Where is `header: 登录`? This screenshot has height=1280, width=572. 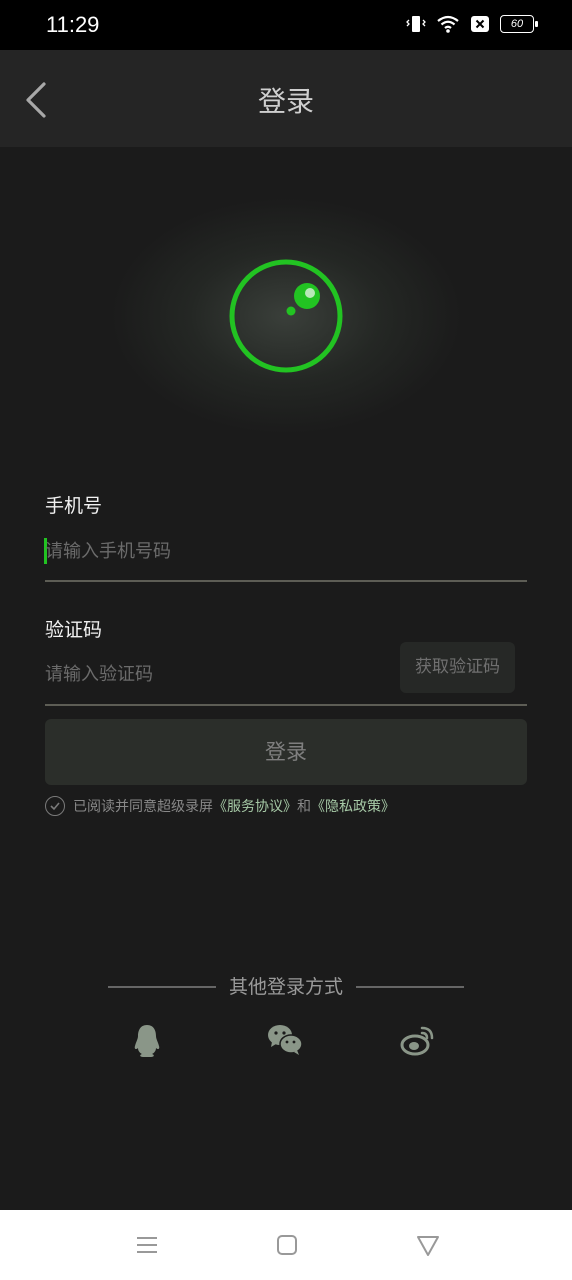
header: 登录 is located at coordinates (286, 98).